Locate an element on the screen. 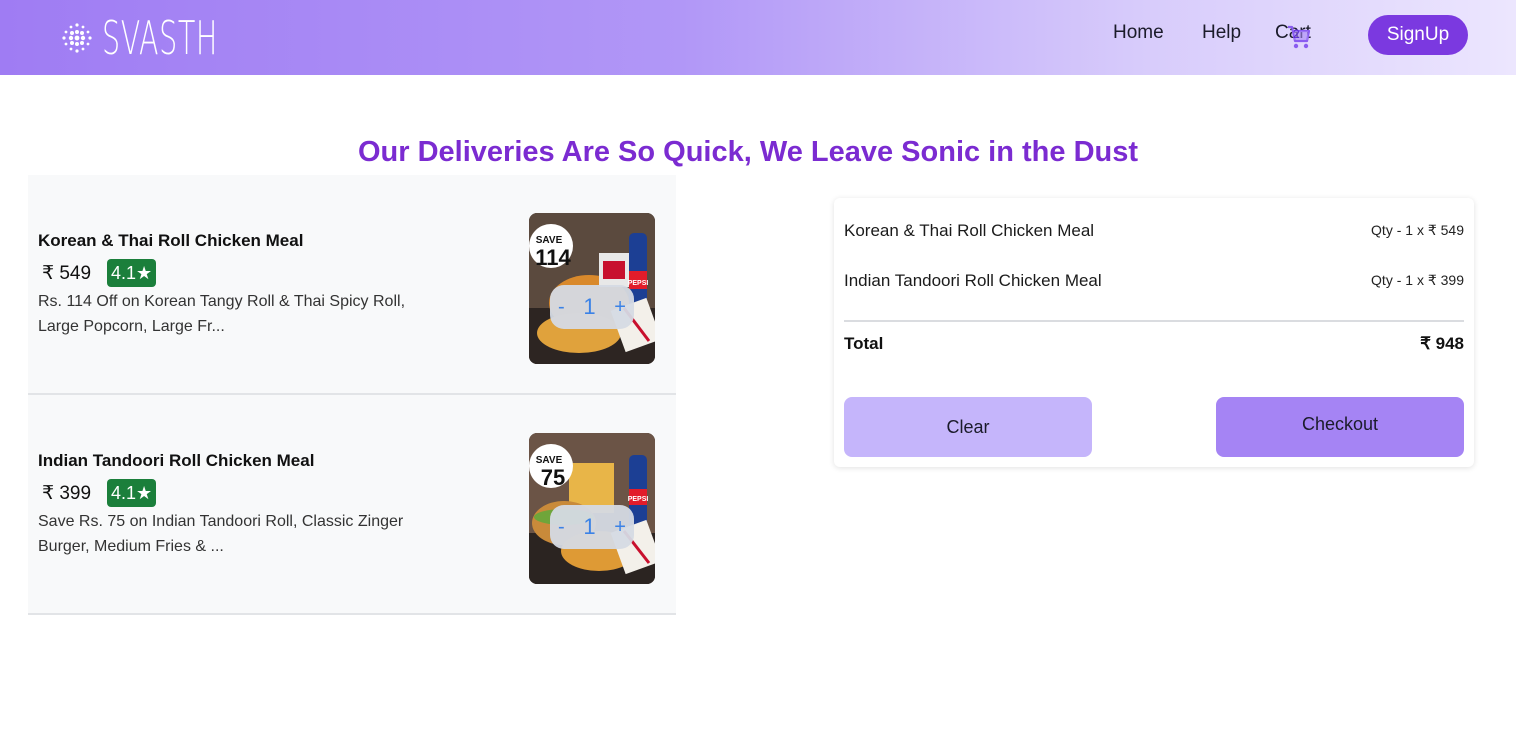 This screenshot has height=747, width=1516. brand-name: SVASTH is located at coordinates (160, 38).